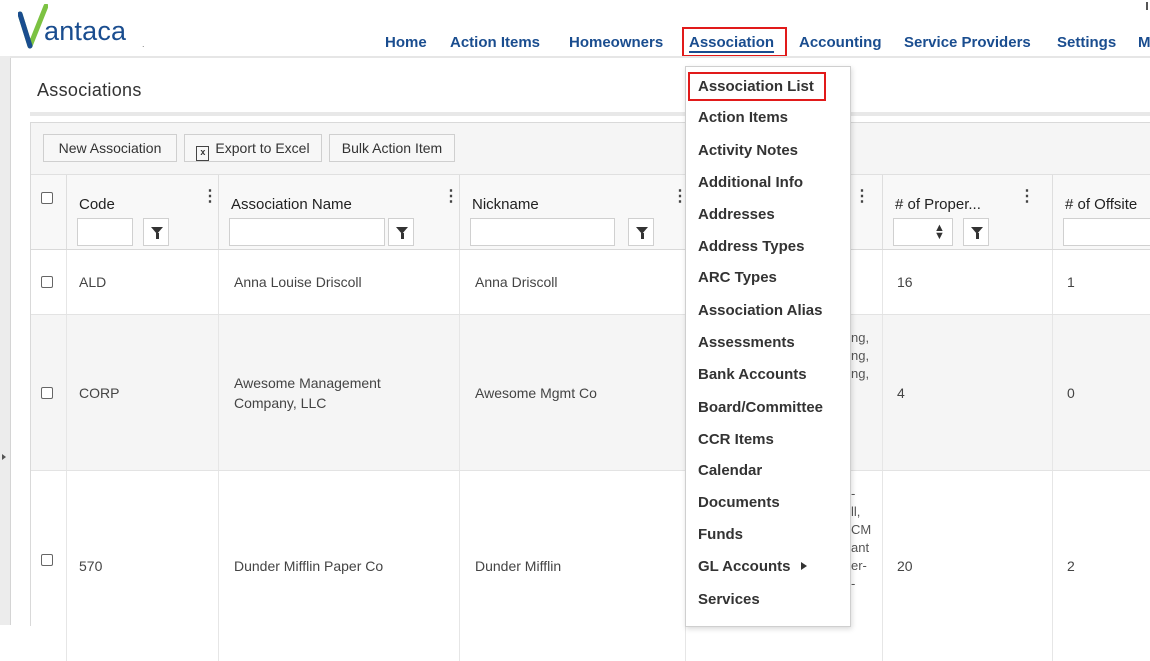 This screenshot has height=661, width=1150. Describe the element at coordinates (495, 42) in the screenshot. I see `nav-action-items: Action Items` at that location.